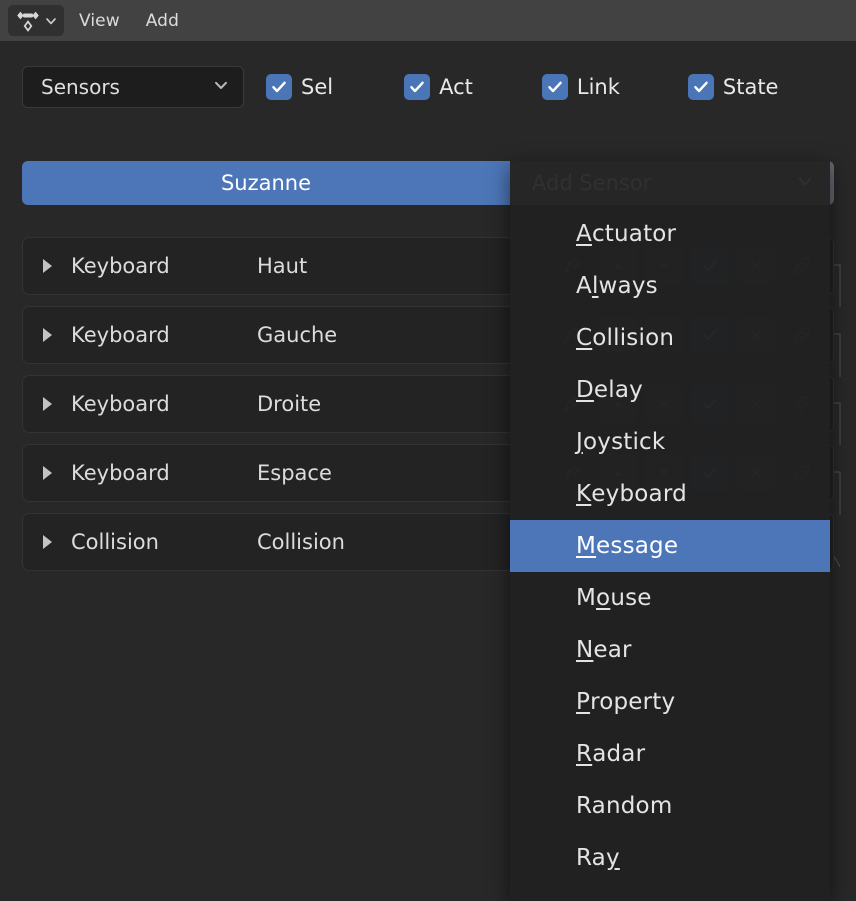  I want to click on menu-item-actuator: Actuator, so click(670, 234).